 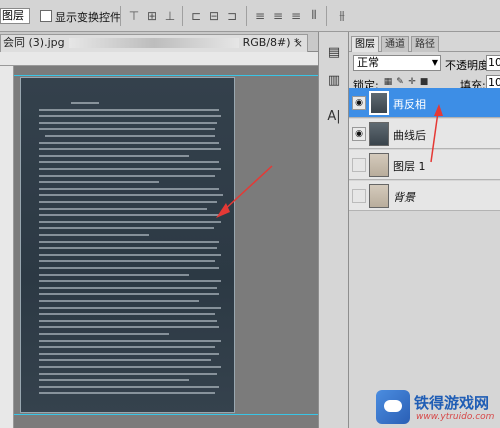 What do you see at coordinates (334, 80) in the screenshot?
I see `properties-icon: ▥` at bounding box center [334, 80].